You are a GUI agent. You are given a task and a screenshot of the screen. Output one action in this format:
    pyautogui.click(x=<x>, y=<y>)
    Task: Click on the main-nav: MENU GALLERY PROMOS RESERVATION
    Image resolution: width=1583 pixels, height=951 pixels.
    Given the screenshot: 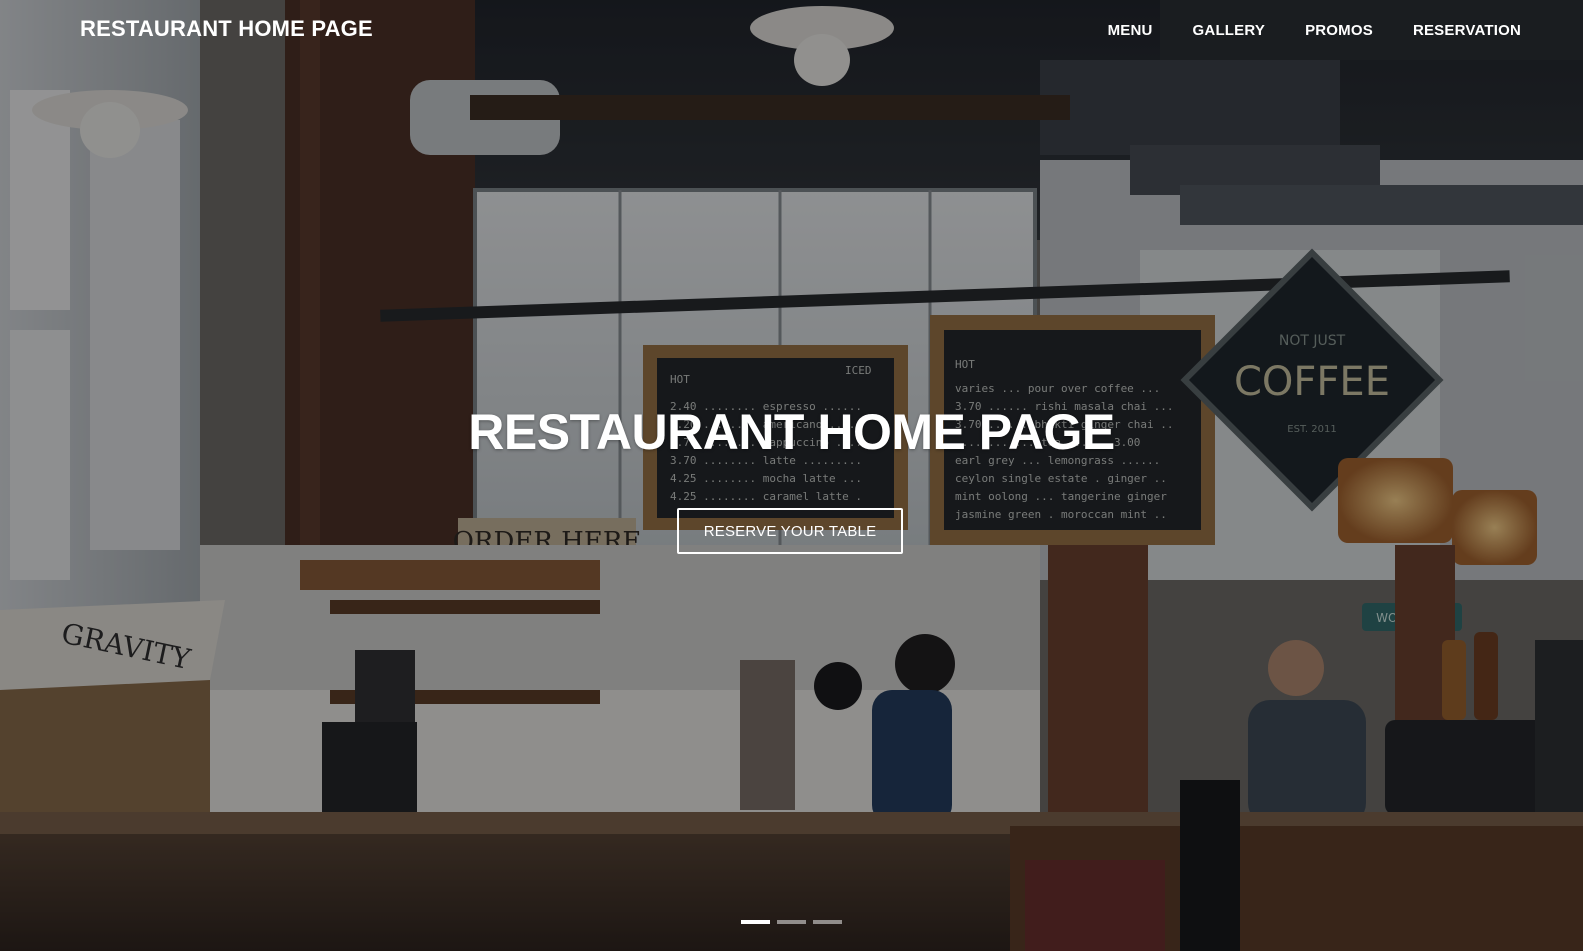 What is the action you would take?
    pyautogui.click(x=1314, y=30)
    